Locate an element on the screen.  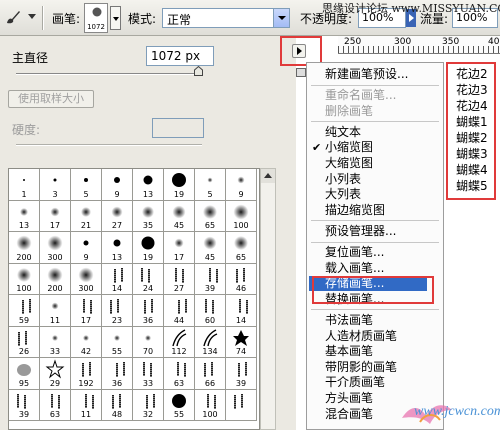
menu-item: 书法画笔 is located at coordinates (349, 320).